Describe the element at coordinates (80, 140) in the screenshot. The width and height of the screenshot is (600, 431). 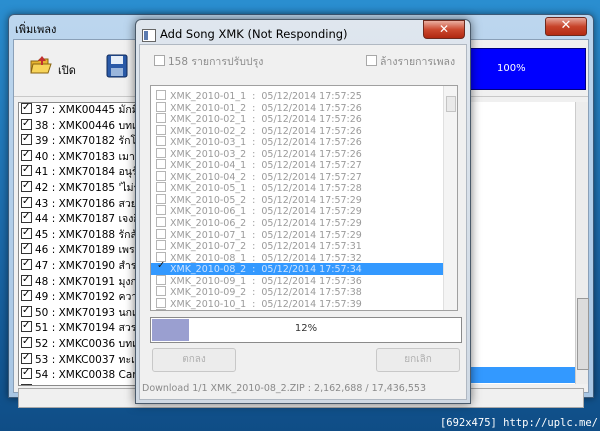
I see `song-list-item: 39 : XMK70182 รักโก` at that location.